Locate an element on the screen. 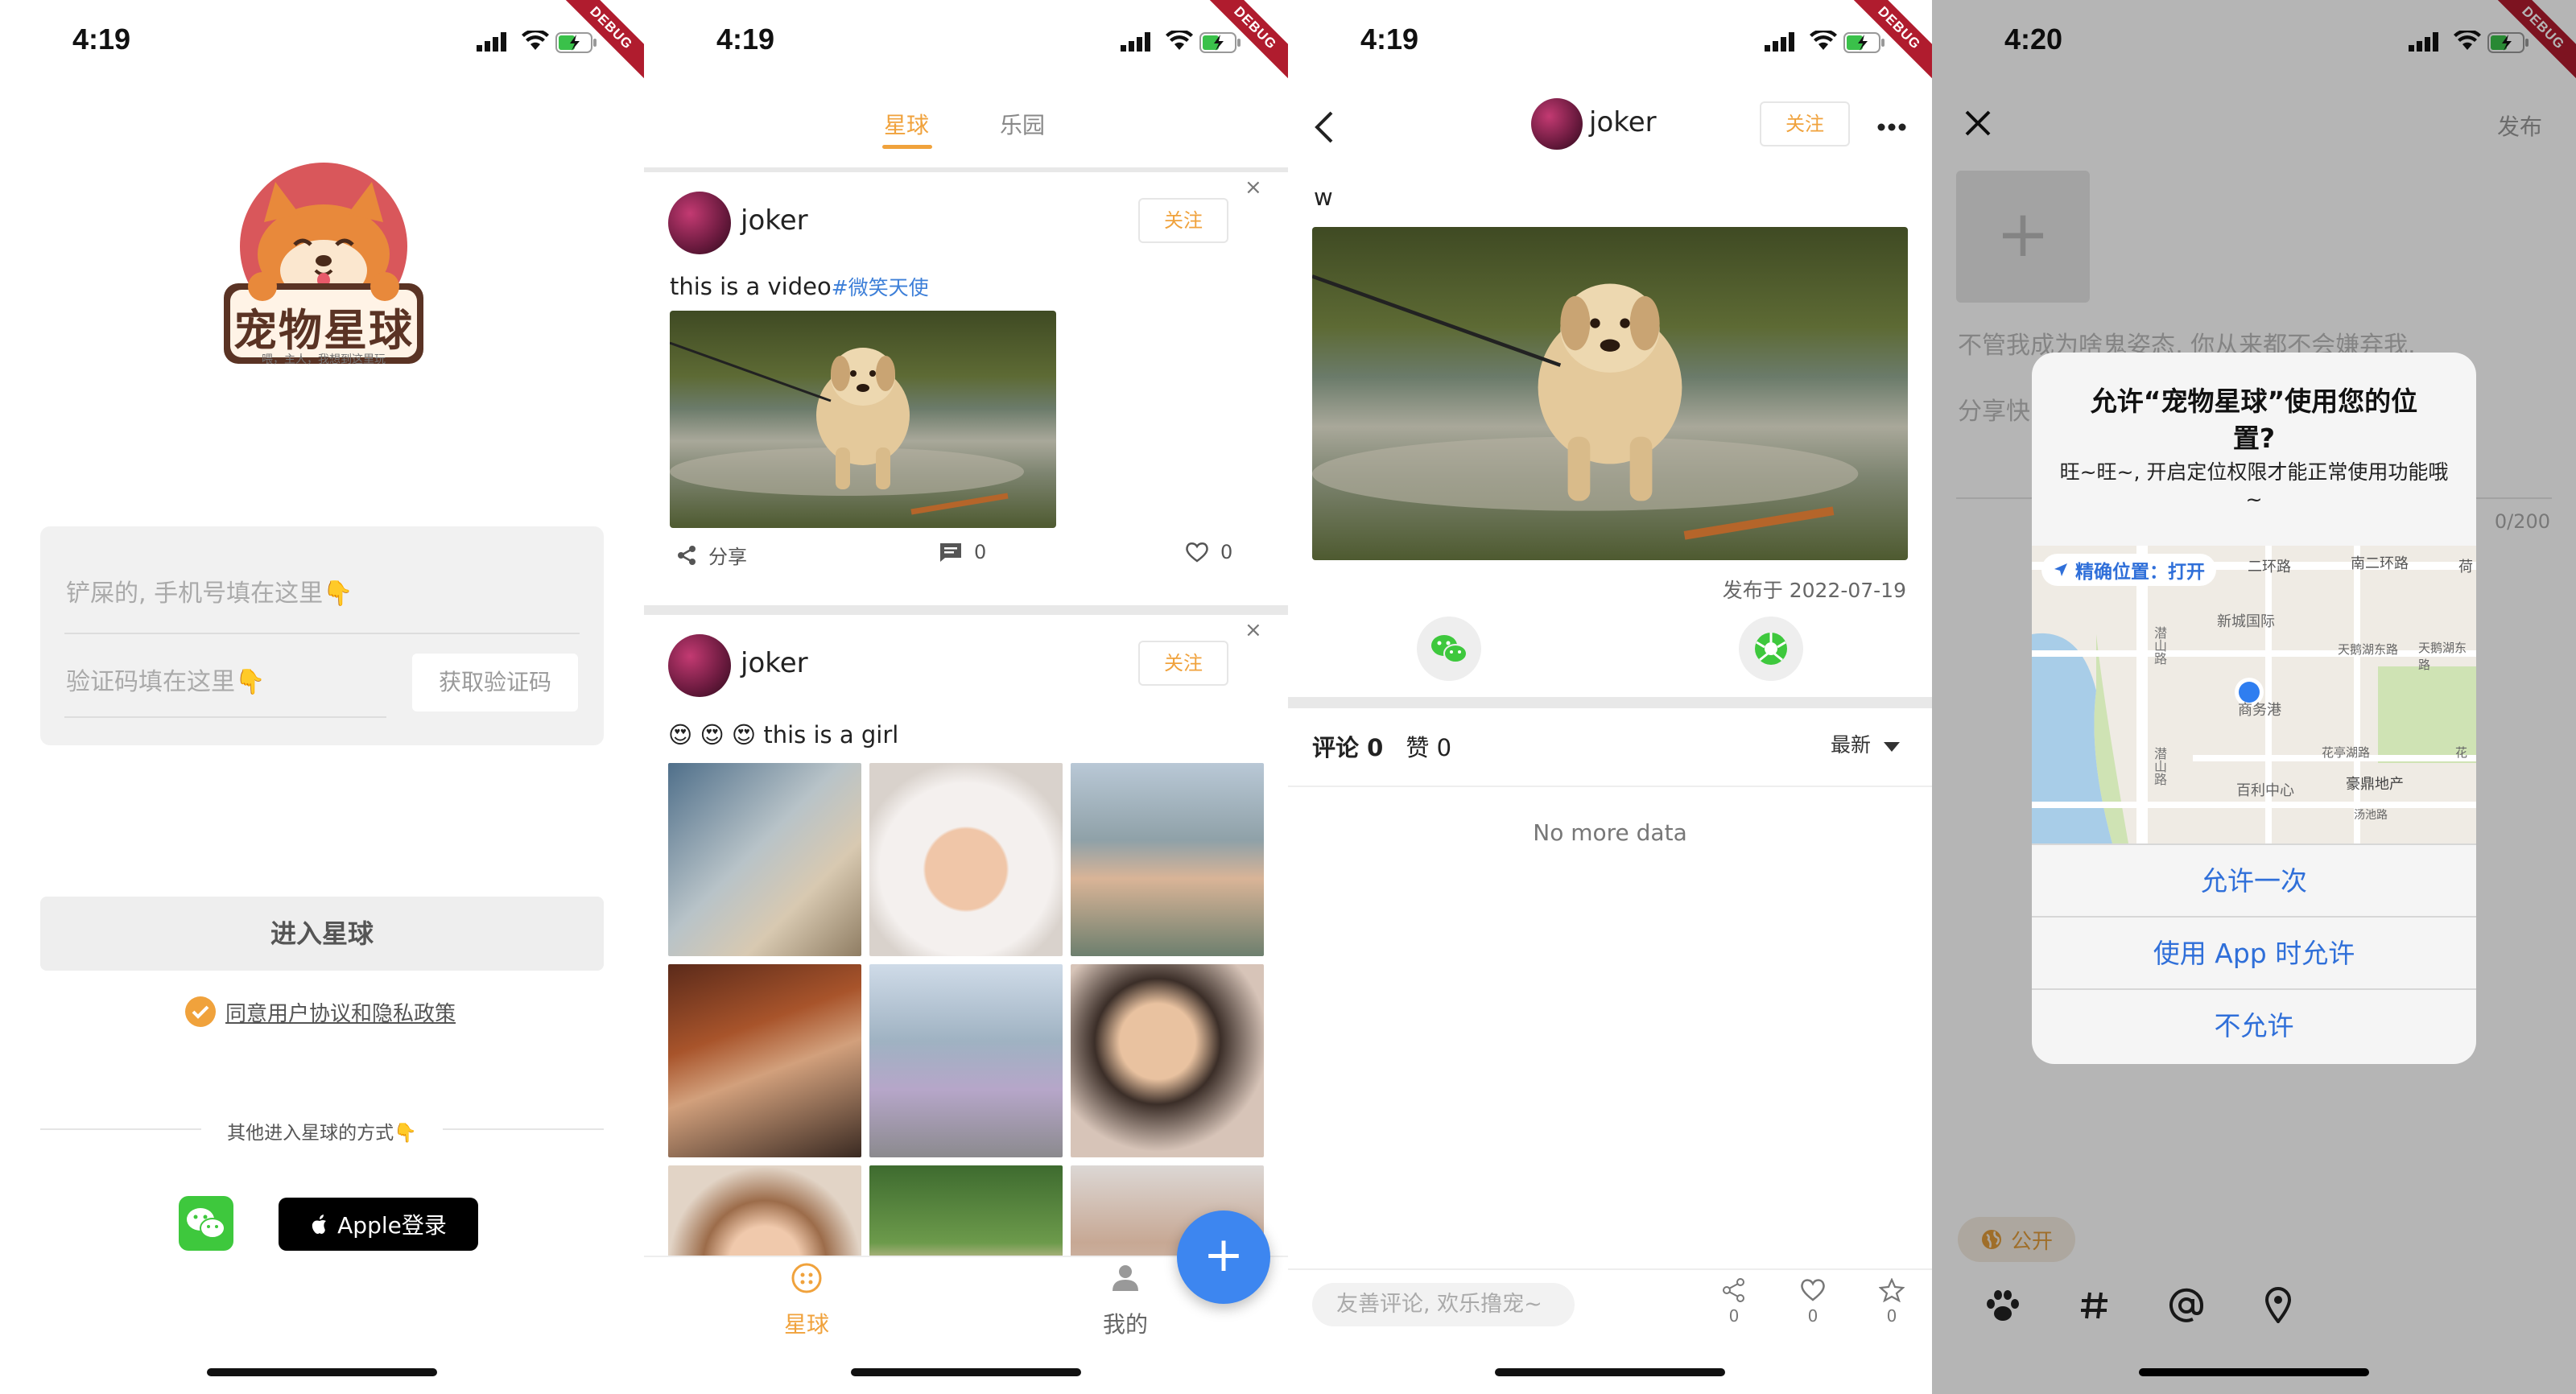 The width and height of the screenshot is (2576, 1394). share-wechat-button is located at coordinates (1449, 649).